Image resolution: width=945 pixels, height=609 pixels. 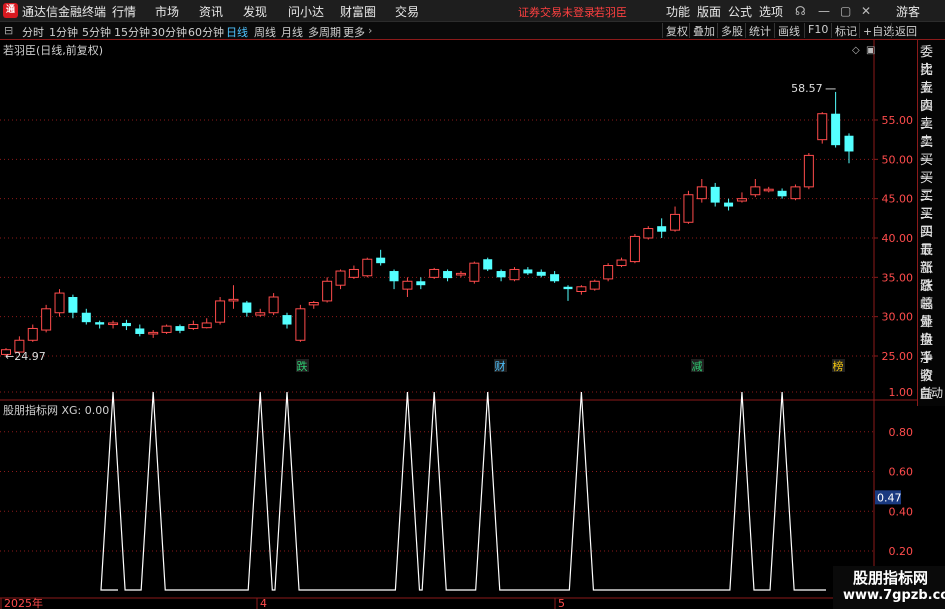 What do you see at coordinates (53, 50) in the screenshot?
I see `stock-chart-label: 若羽臣(日线,前复权)` at bounding box center [53, 50].